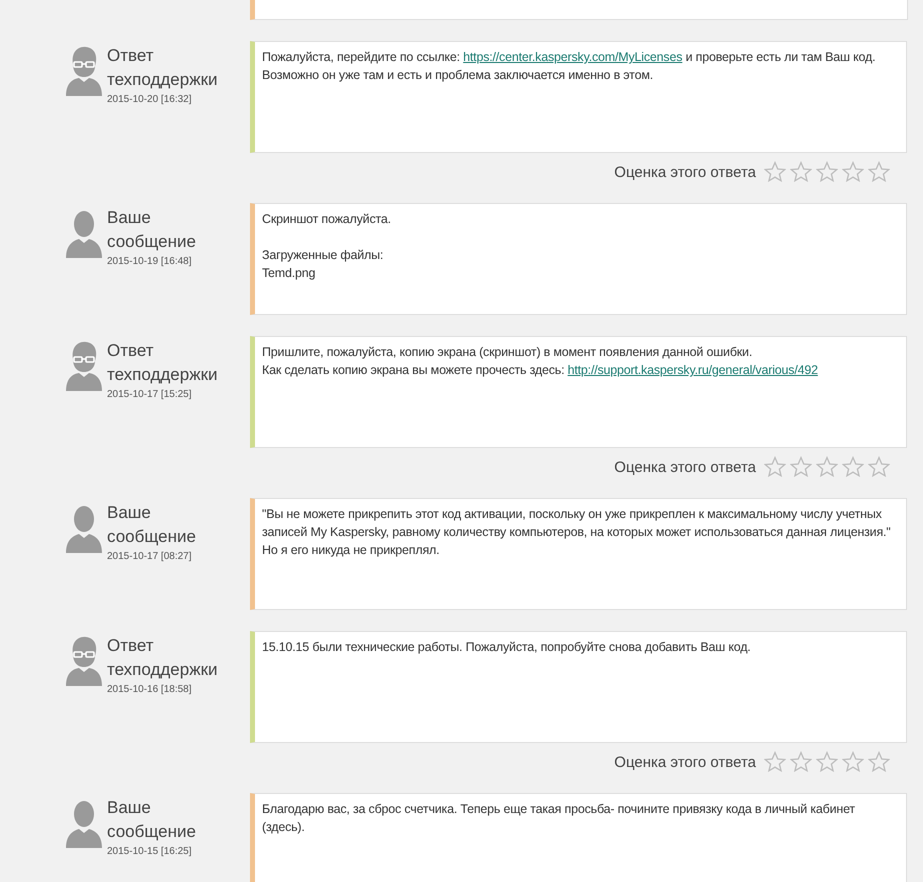 The width and height of the screenshot is (923, 882). What do you see at coordinates (540, 370) in the screenshot?
I see `message-text: Как сделать копию экрана вы можете прочесть здесь: http://support.kaspersky.ru/general/various/492` at bounding box center [540, 370].